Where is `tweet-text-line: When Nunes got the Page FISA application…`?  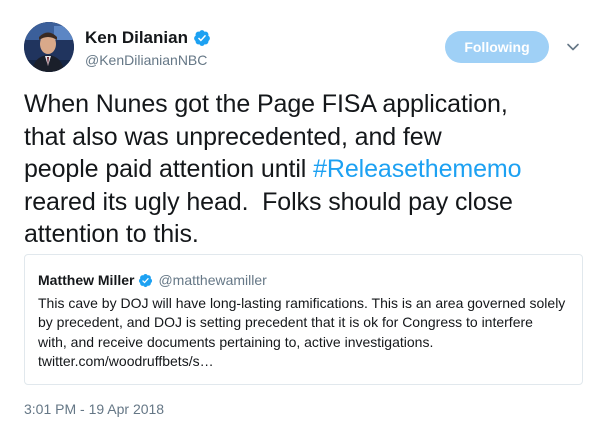 tweet-text-line: When Nunes got the Page FISA application… is located at coordinates (266, 104).